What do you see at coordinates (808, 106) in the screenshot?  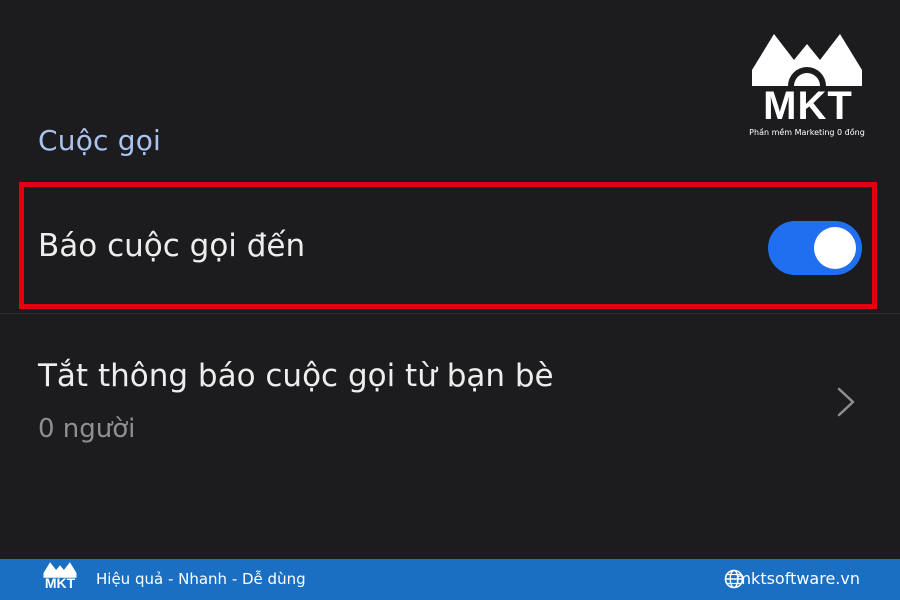 I see `logo-brand-text: MKT` at bounding box center [808, 106].